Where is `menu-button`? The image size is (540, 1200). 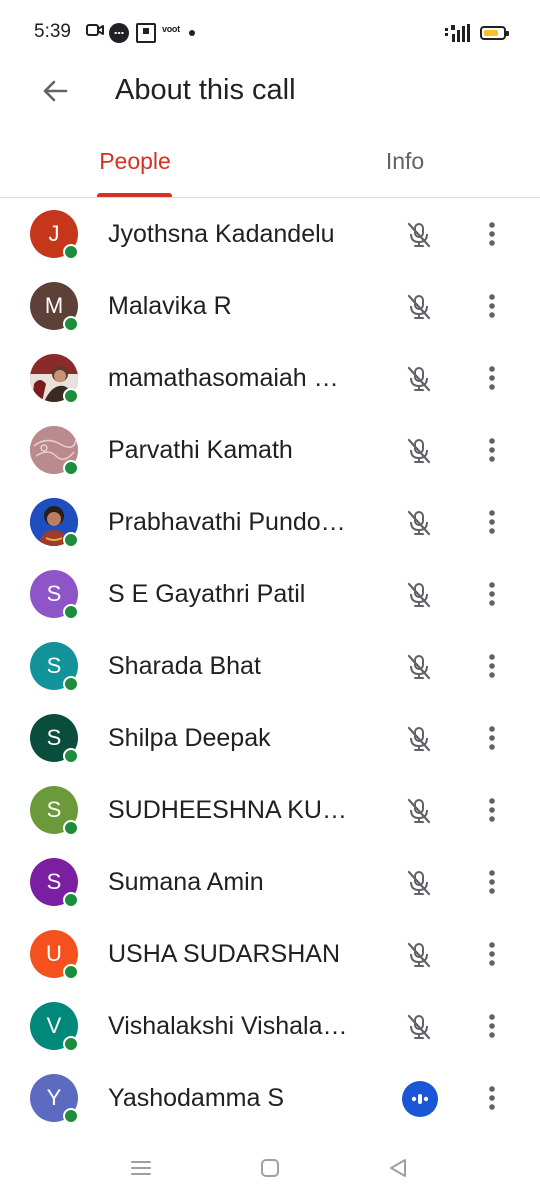 menu-button is located at coordinates (141, 1168).